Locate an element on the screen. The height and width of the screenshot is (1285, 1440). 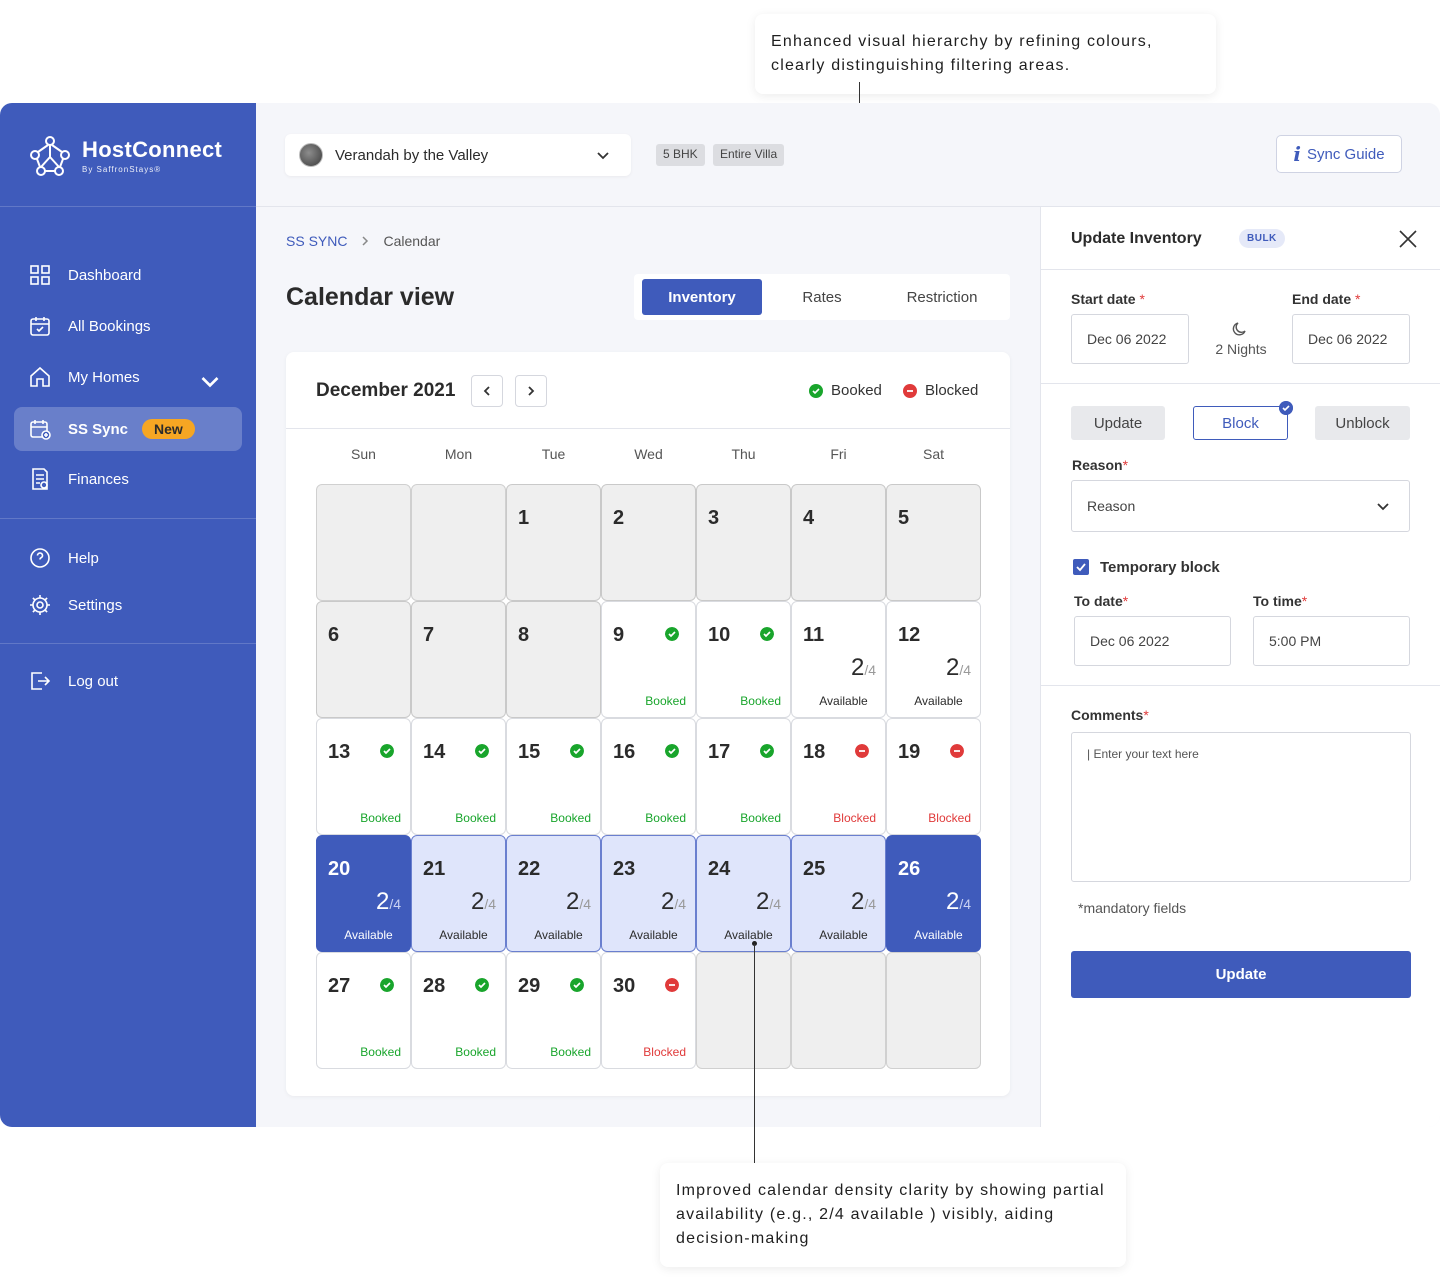
sync-guide-button: i Sync Guide is located at coordinates (1339, 154).